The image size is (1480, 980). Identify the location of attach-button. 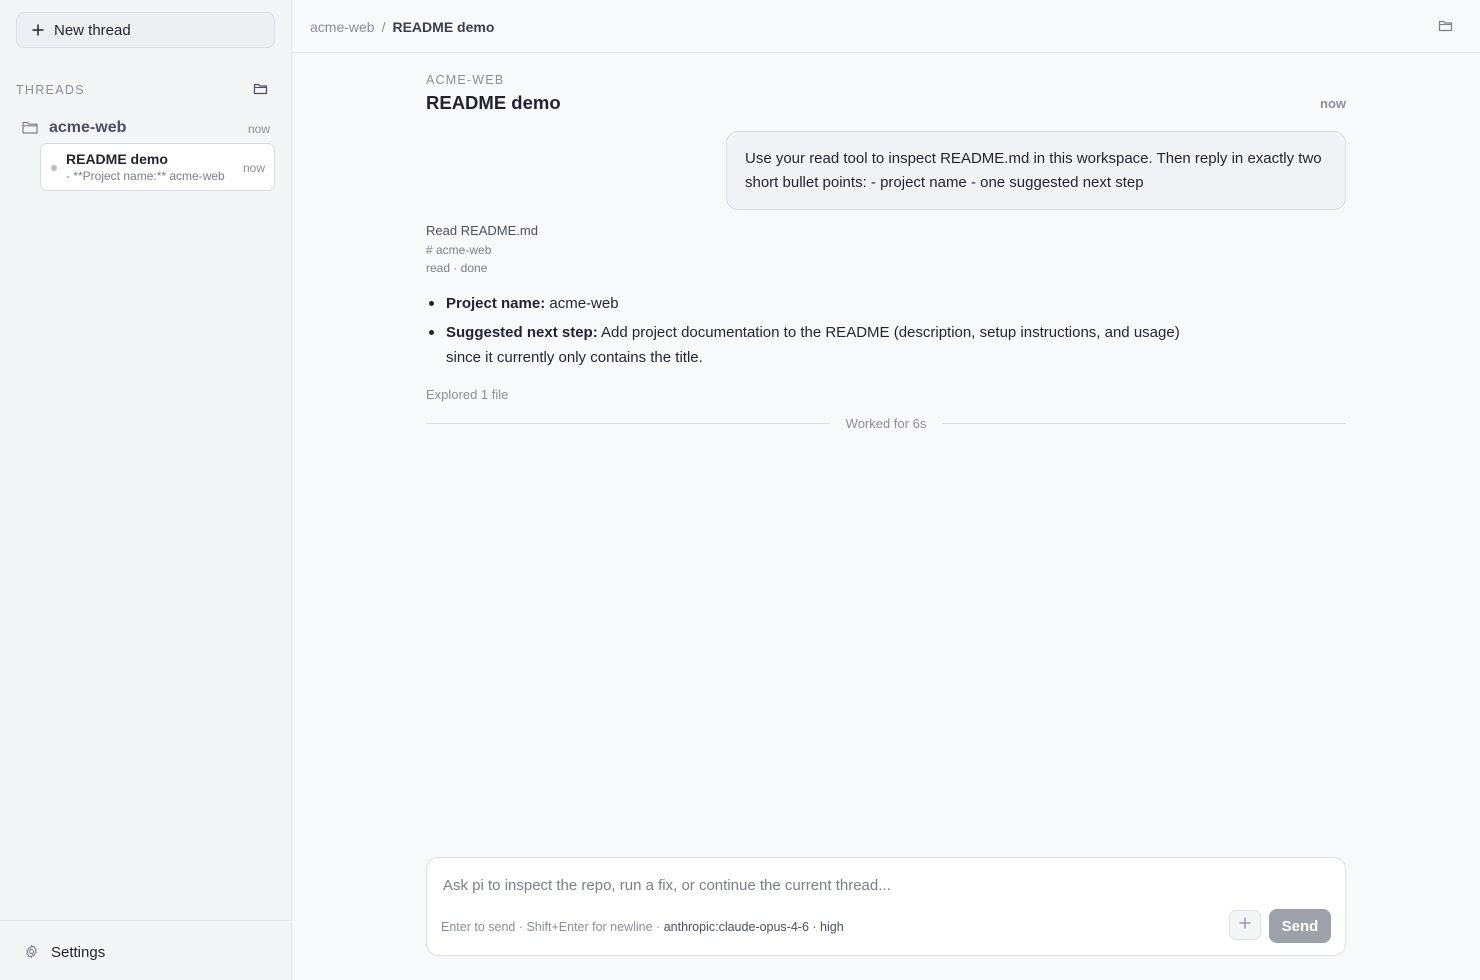
(1245, 925).